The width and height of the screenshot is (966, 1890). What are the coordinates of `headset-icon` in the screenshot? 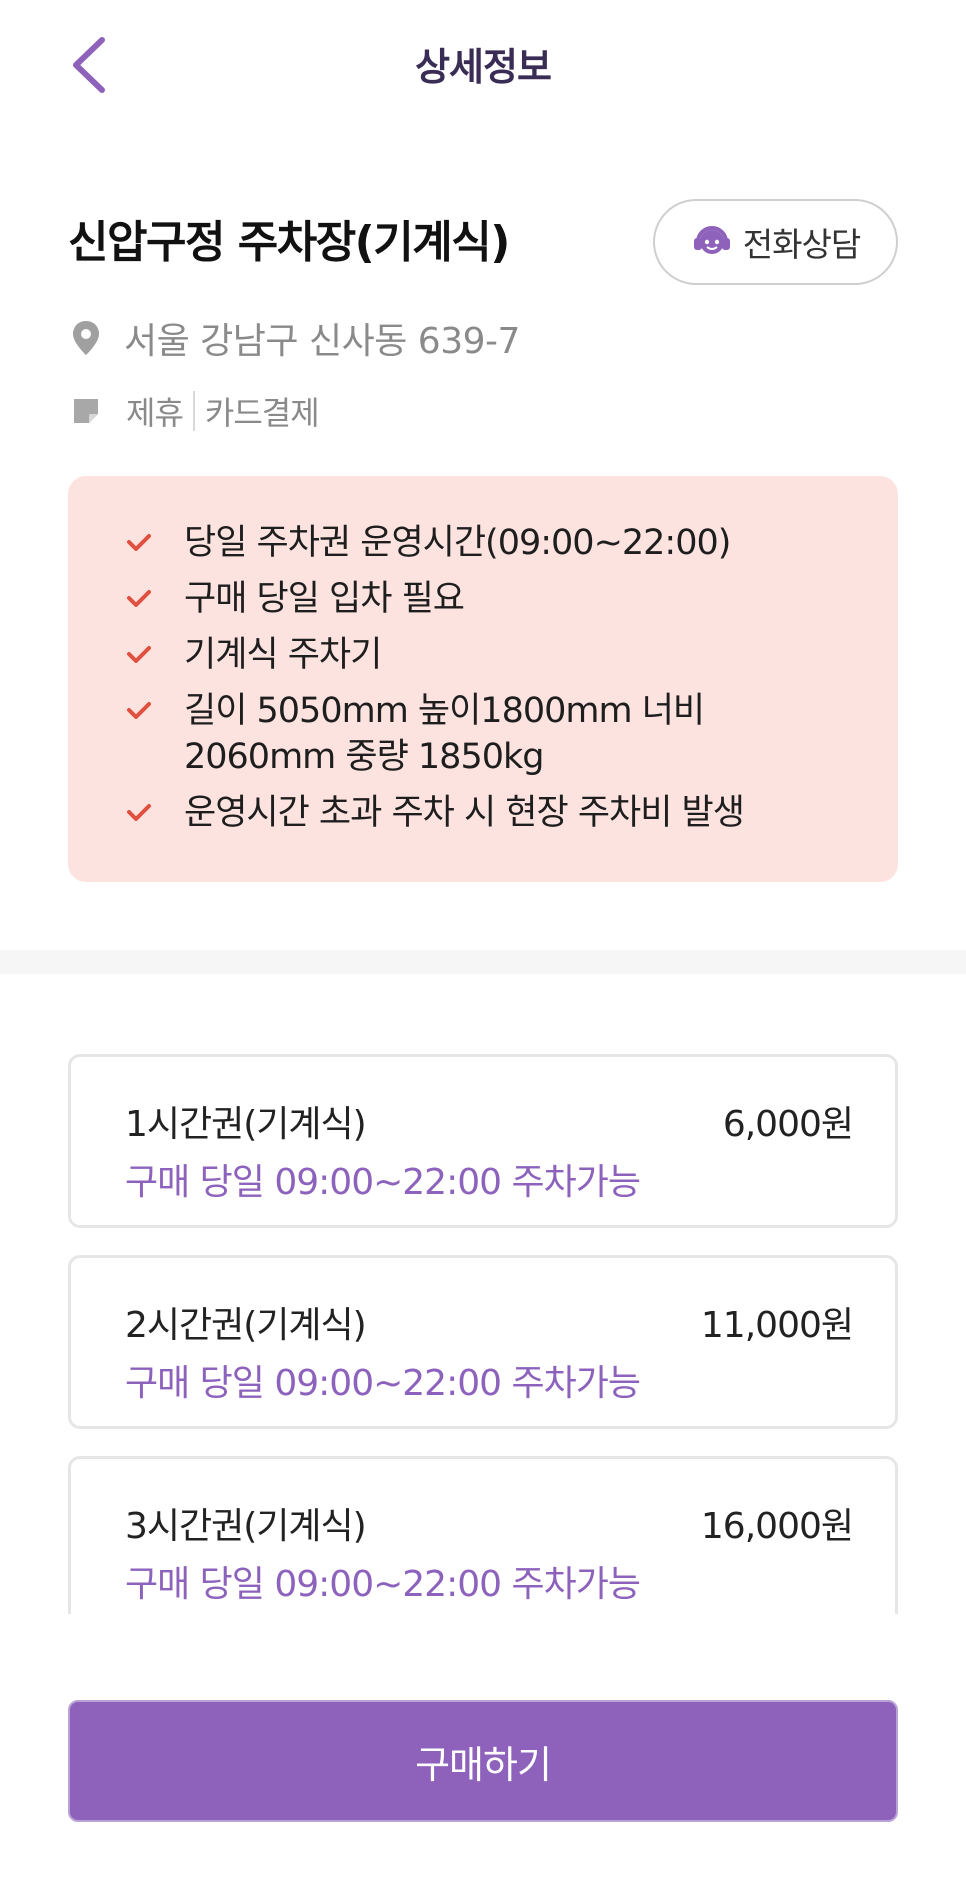 It's located at (711, 240).